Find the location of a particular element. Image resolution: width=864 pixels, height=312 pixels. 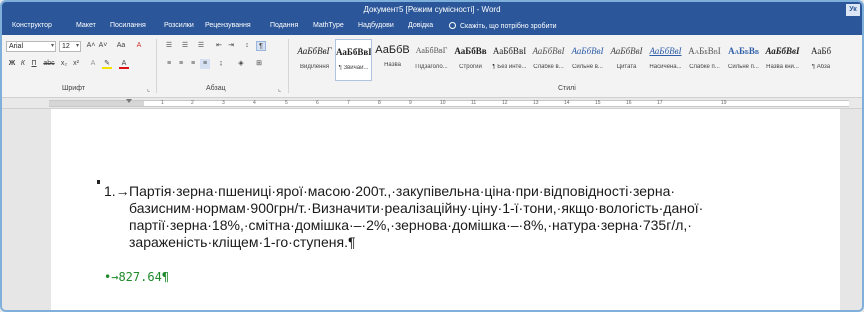

user-avatar: Ук is located at coordinates (853, 10).